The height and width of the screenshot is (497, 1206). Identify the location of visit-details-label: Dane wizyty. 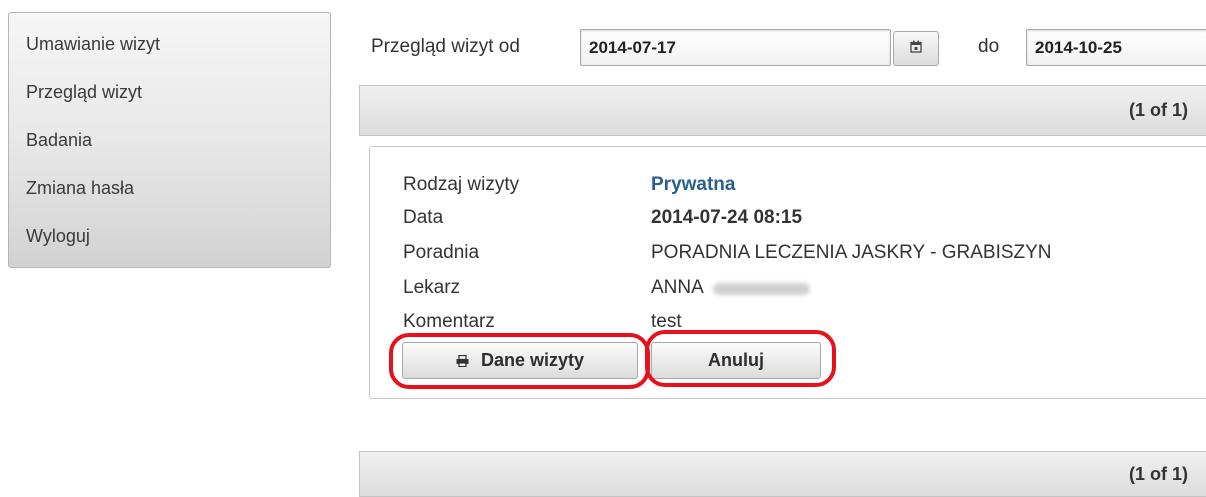
(532, 360).